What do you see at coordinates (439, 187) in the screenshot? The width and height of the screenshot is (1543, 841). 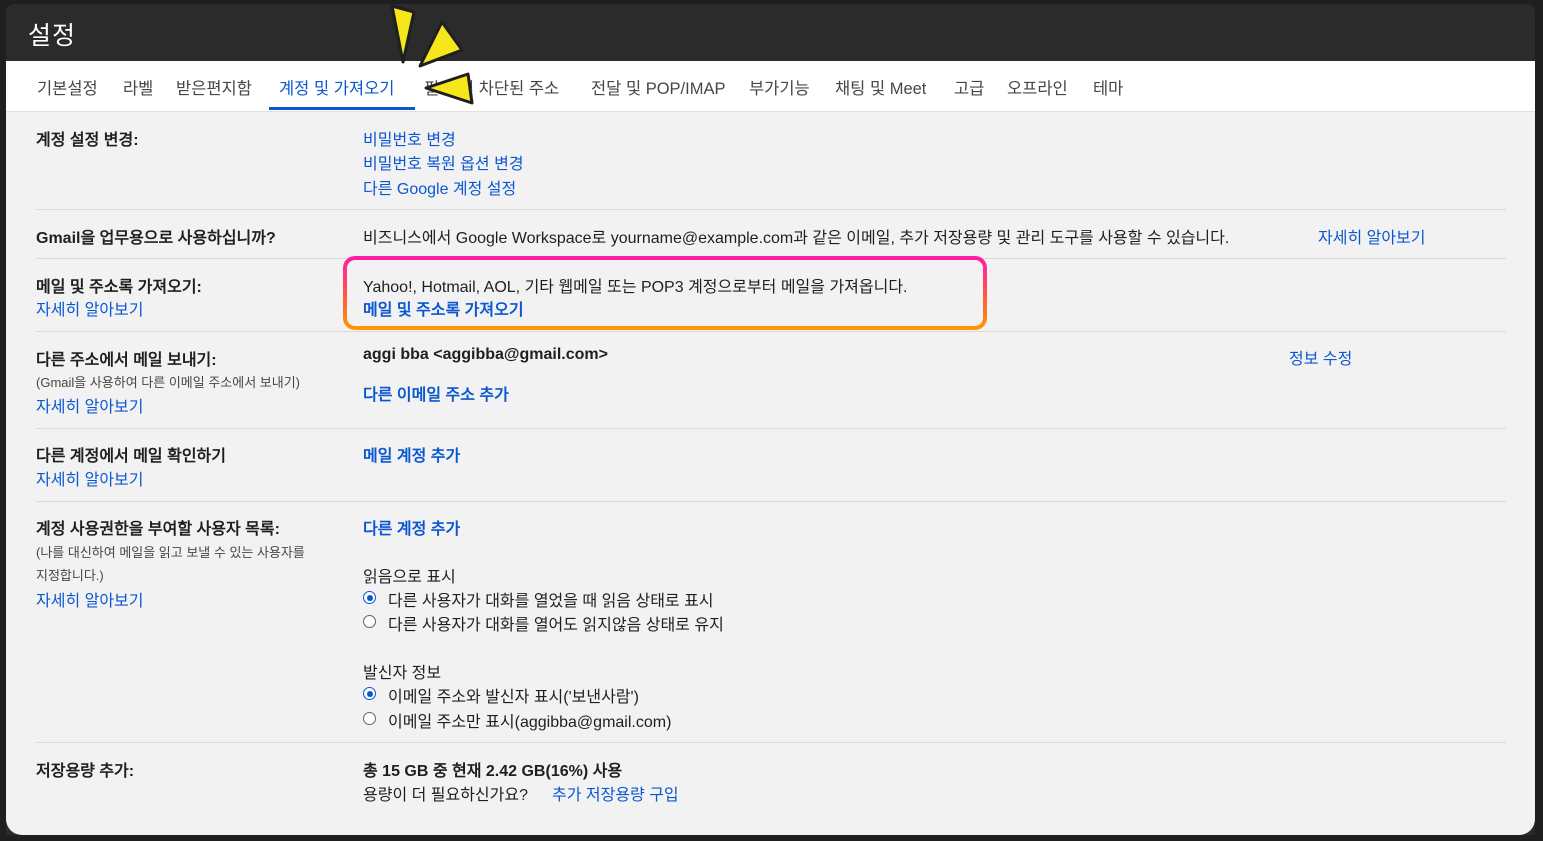 I see `google-account-settings-link: 다른 Google 계정 설정` at bounding box center [439, 187].